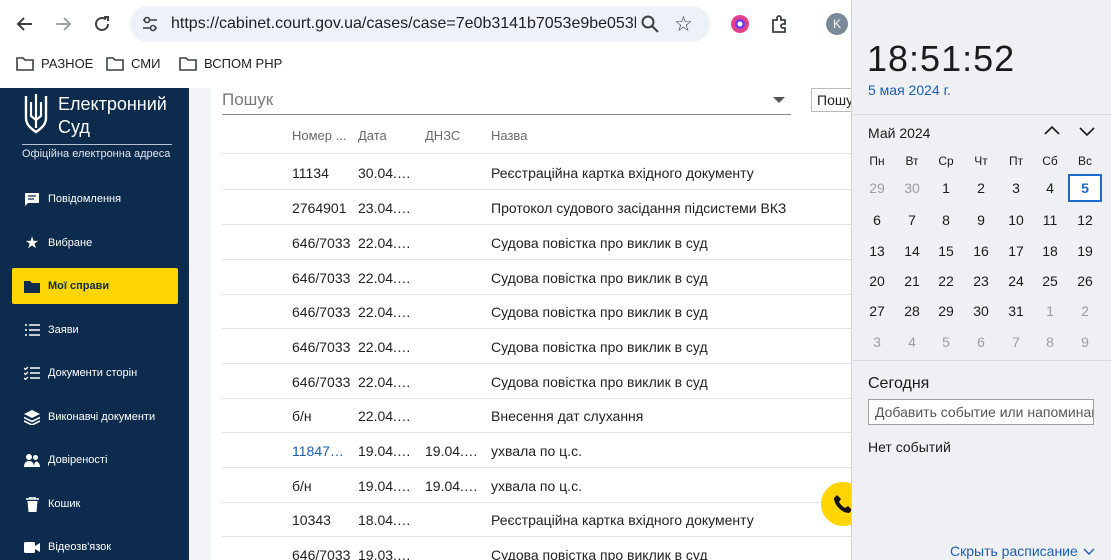  What do you see at coordinates (1085, 188) in the screenshot?
I see `calendar-day-today: 5` at bounding box center [1085, 188].